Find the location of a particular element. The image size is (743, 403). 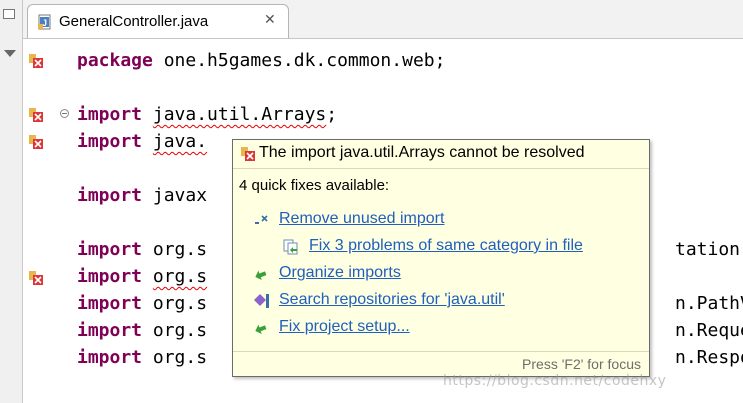

watermark: https://blog.csdn.net/codehxy is located at coordinates (555, 381).